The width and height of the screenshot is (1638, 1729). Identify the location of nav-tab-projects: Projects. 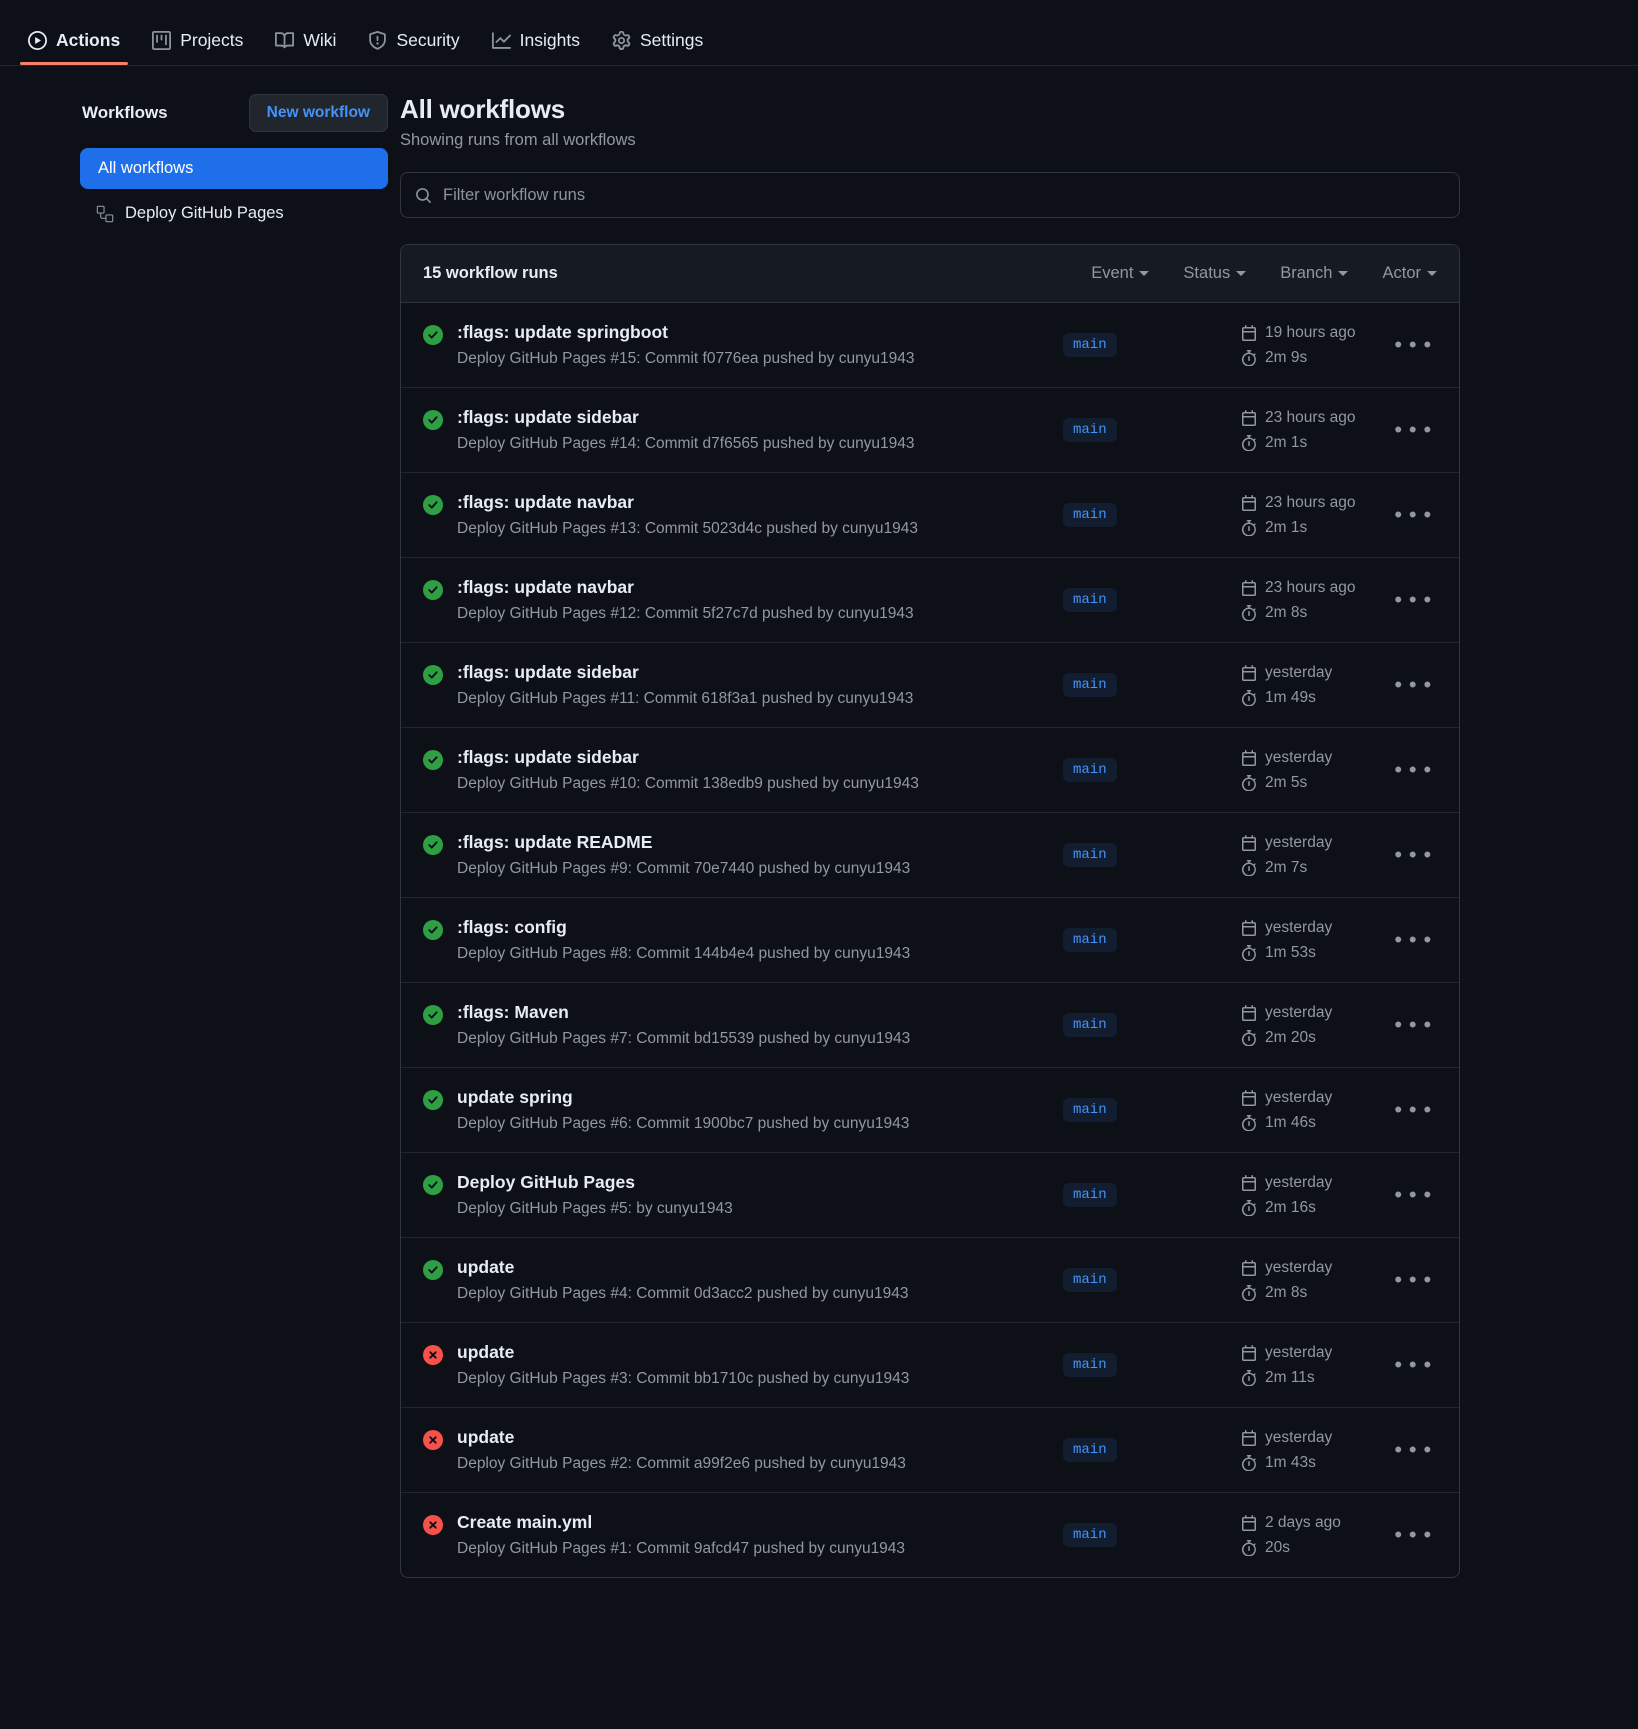
(197, 47).